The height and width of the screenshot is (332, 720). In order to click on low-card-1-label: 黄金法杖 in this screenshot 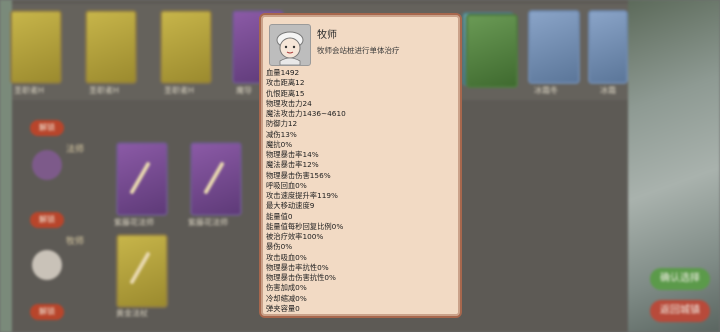, I will do `click(132, 313)`.